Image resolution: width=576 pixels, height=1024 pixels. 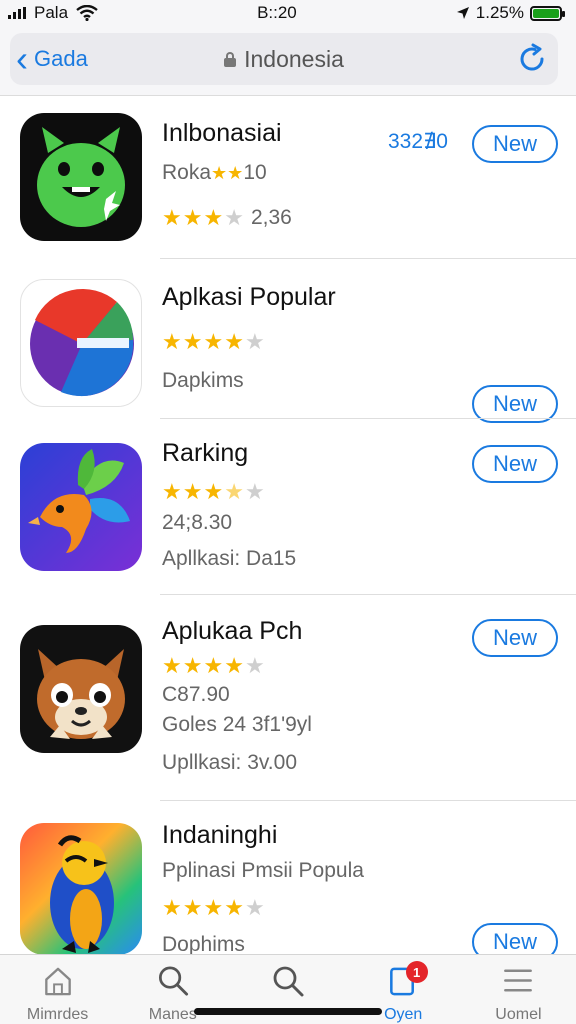 What do you see at coordinates (87, 13) in the screenshot?
I see `wifi-icon` at bounding box center [87, 13].